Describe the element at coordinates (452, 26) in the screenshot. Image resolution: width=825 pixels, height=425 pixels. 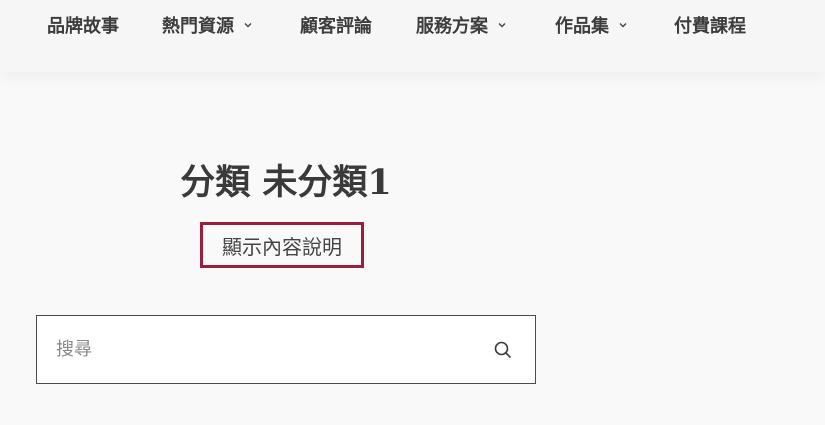
I see `nav-item-label: 服務方案` at that location.